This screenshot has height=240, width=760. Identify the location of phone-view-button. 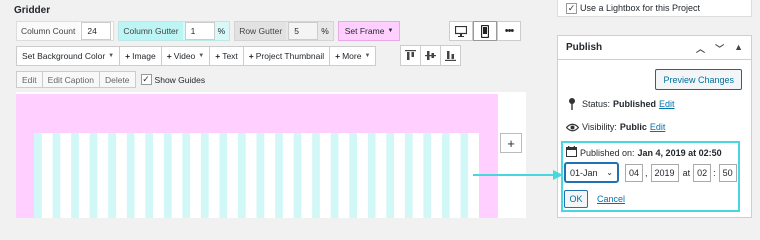
(485, 31).